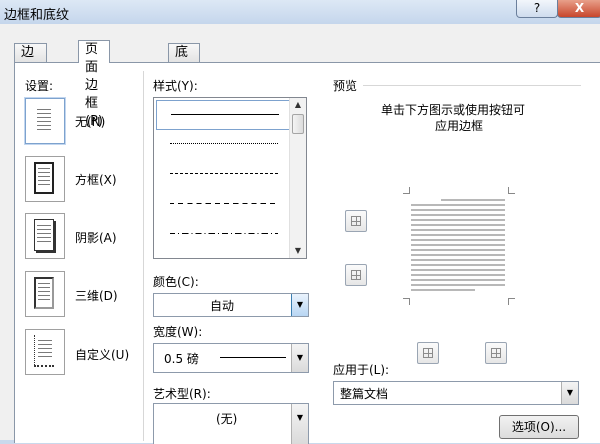  Describe the element at coordinates (227, 419) in the screenshot. I see `art-value: (无)` at that location.